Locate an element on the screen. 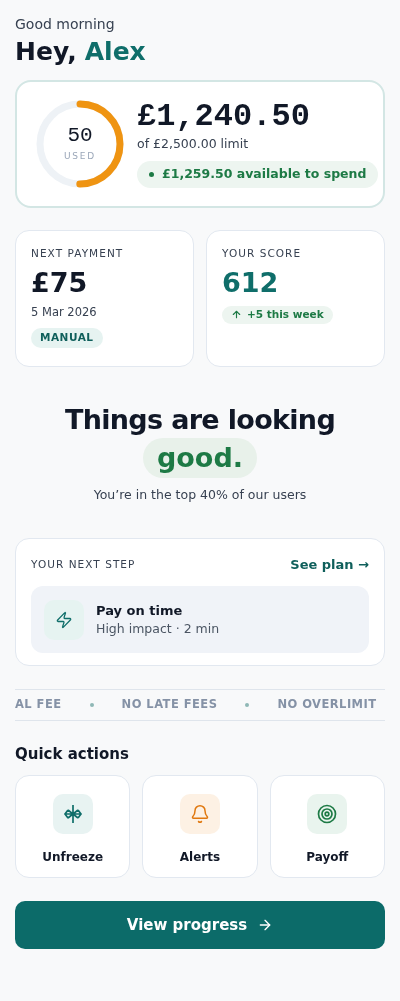  perk-label: AL FEE is located at coordinates (38, 705).